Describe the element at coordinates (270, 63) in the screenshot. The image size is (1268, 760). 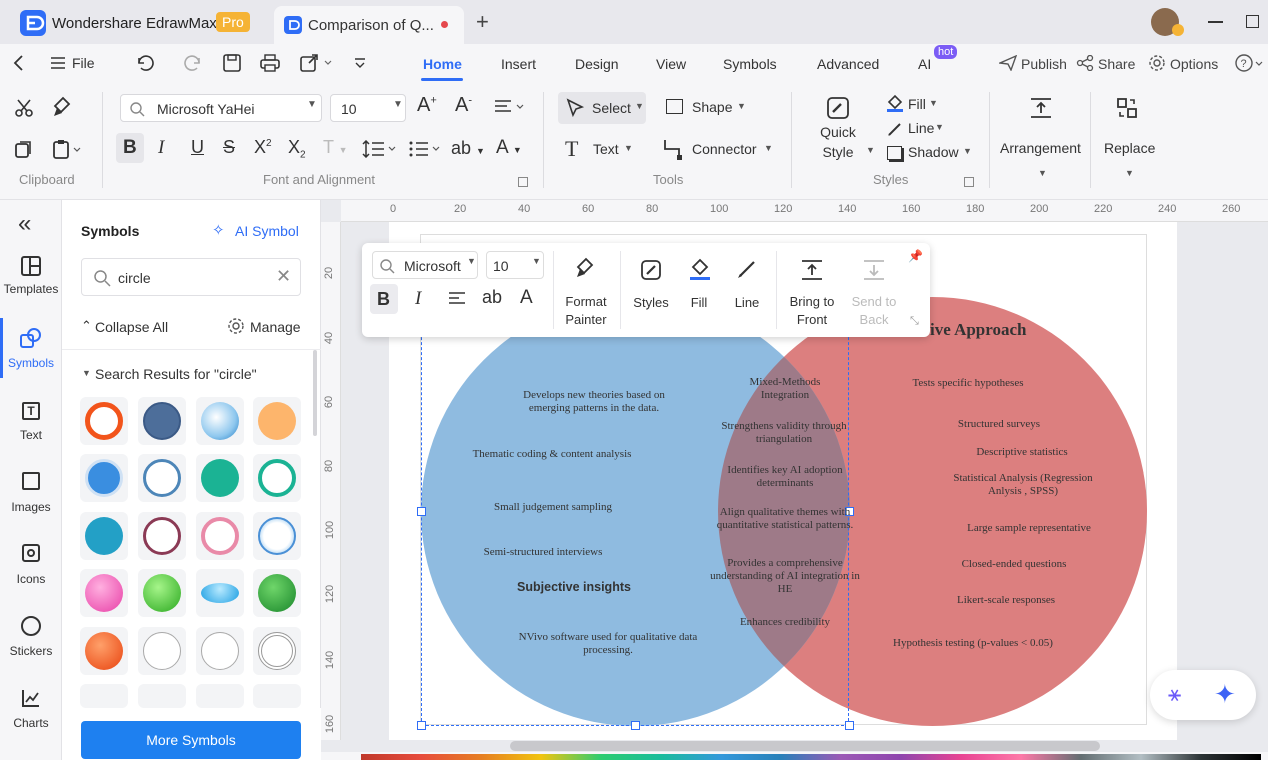
I see `print-icon` at that location.